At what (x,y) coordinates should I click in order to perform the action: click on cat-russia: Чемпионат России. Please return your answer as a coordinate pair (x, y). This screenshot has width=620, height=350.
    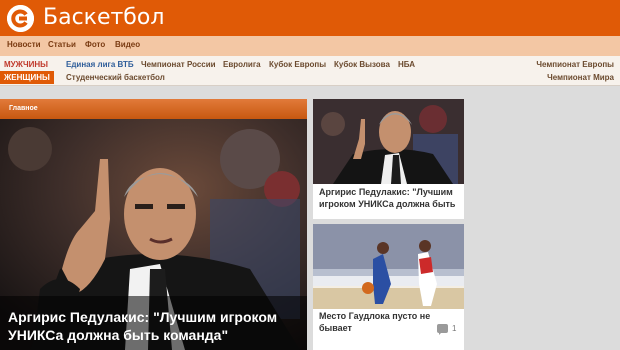
    Looking at the image, I should click on (178, 64).